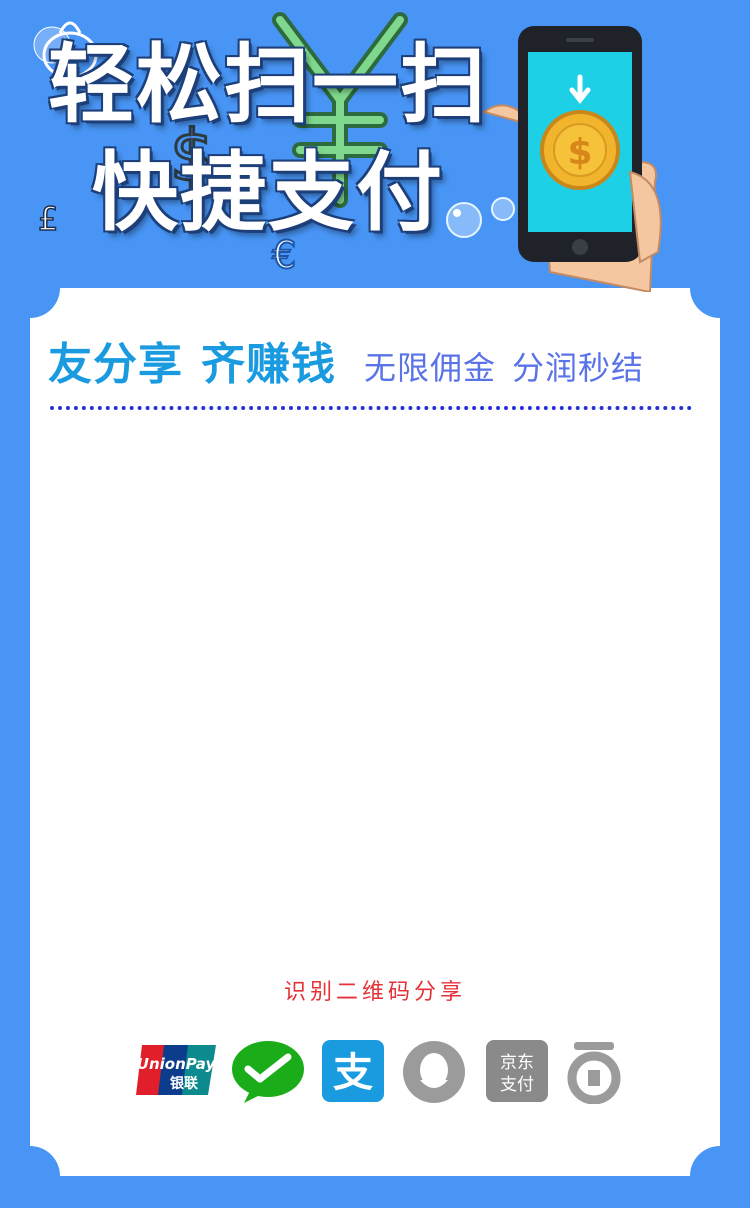 The image size is (750, 1208). What do you see at coordinates (517, 1085) in the screenshot?
I see `jd-pay-line2: 支付` at bounding box center [517, 1085].